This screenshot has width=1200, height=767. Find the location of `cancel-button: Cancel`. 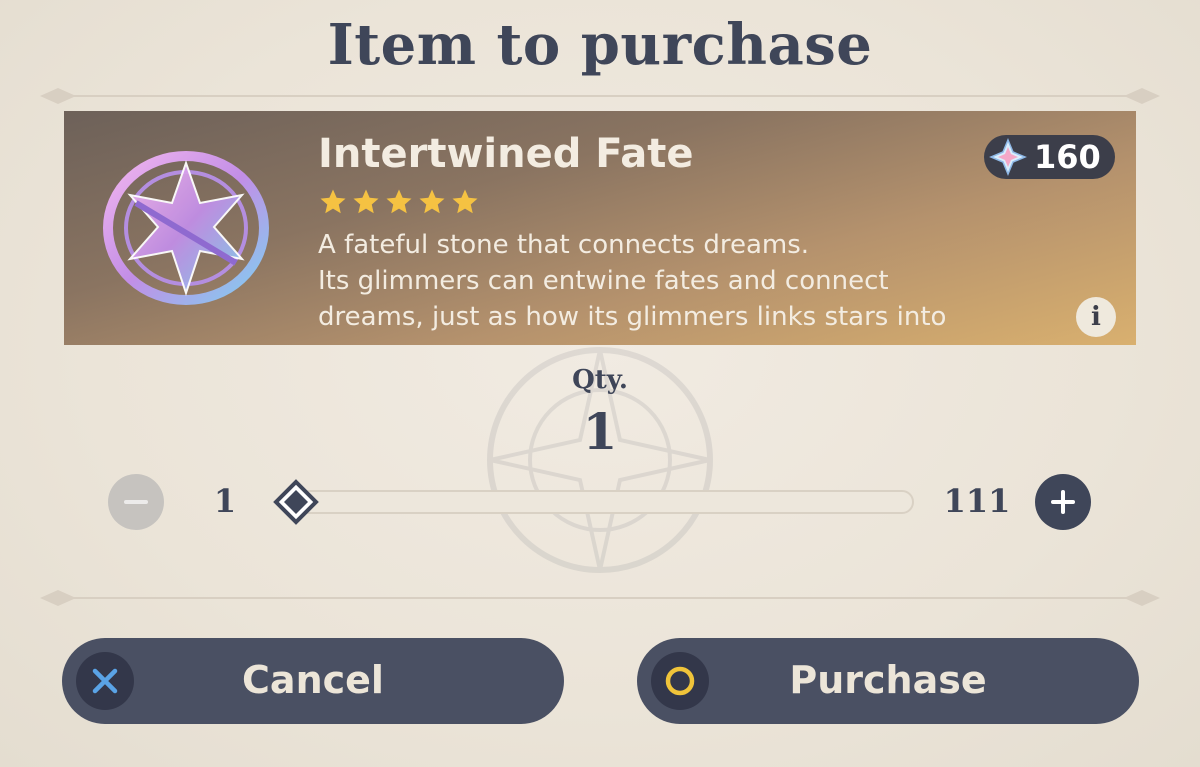

cancel-button: Cancel is located at coordinates (313, 681).